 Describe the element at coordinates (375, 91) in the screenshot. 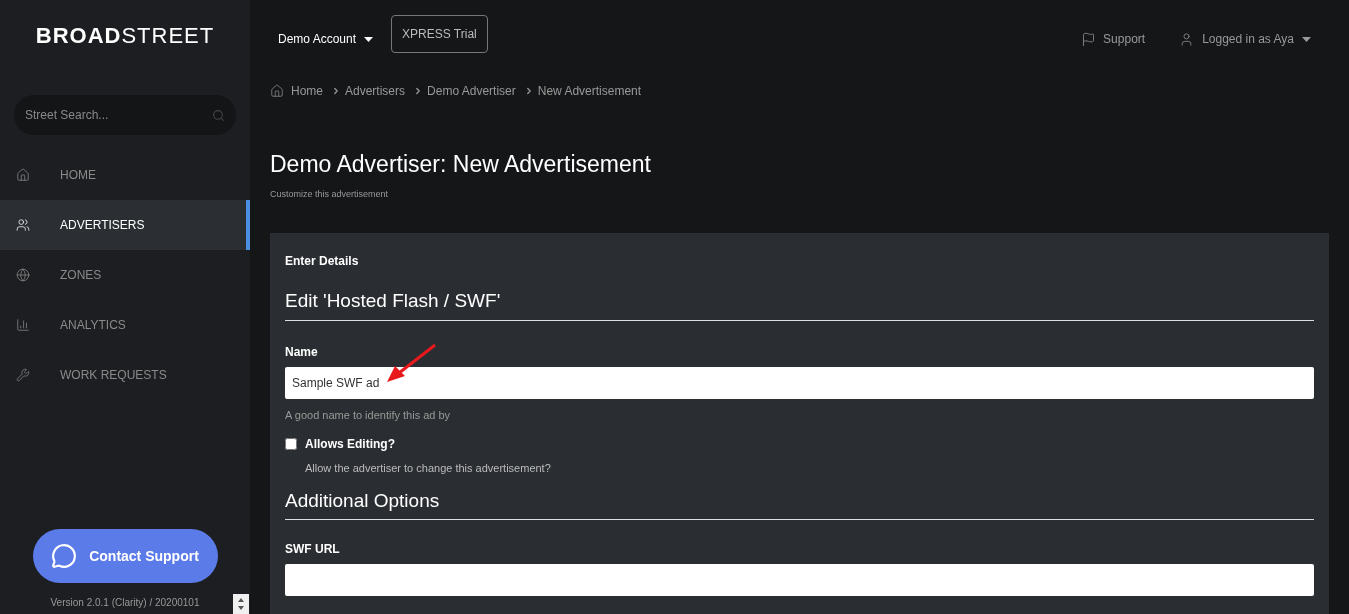

I see `breadcrumb-link: Advertisers` at that location.